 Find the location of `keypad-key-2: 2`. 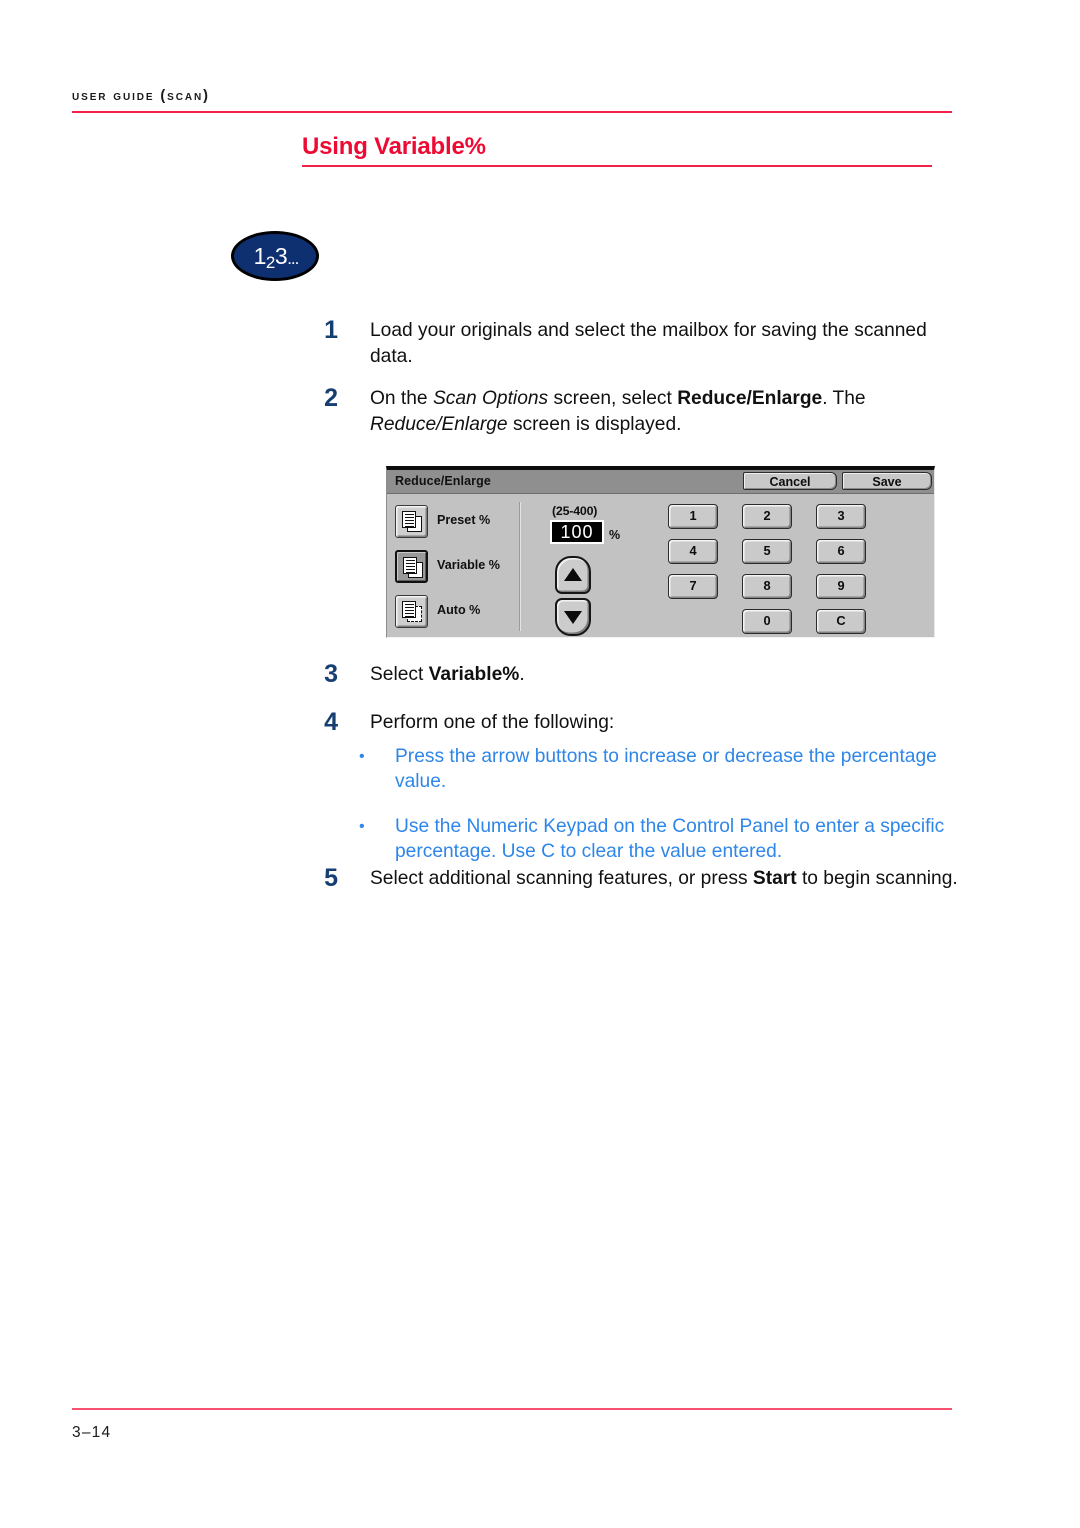

keypad-key-2: 2 is located at coordinates (767, 516).